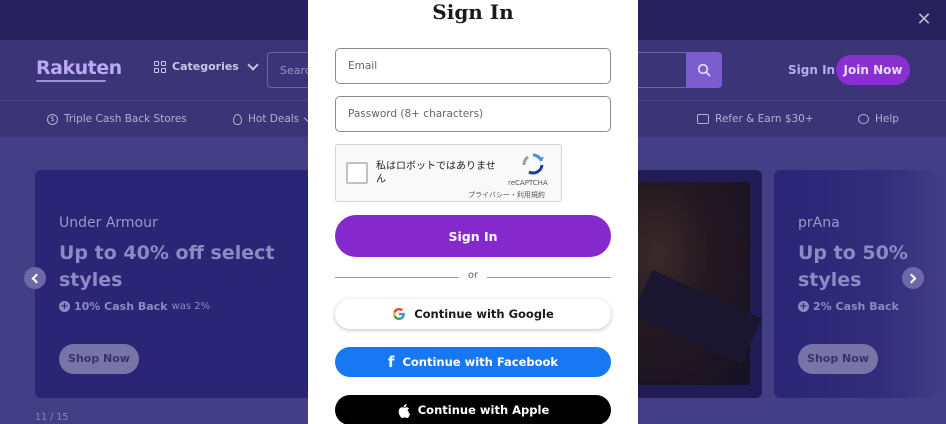 This screenshot has width=946, height=424. What do you see at coordinates (52, 119) in the screenshot?
I see `dollar-circle-icon: $` at bounding box center [52, 119].